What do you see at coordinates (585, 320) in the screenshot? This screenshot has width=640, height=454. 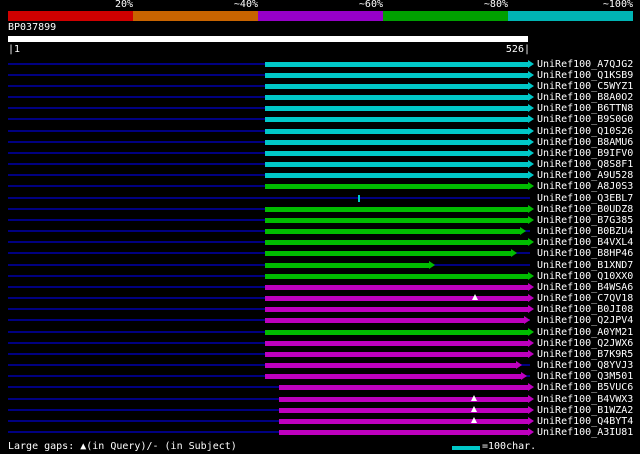 I see `hit-label: UniRef100_Q2JPV4` at bounding box center [585, 320].